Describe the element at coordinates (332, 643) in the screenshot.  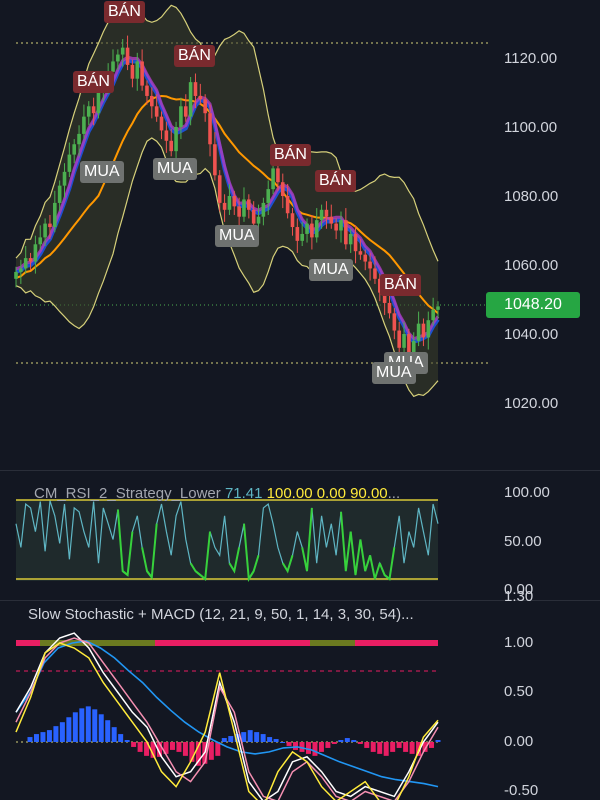
I see `trend-ribbon-segment` at that location.